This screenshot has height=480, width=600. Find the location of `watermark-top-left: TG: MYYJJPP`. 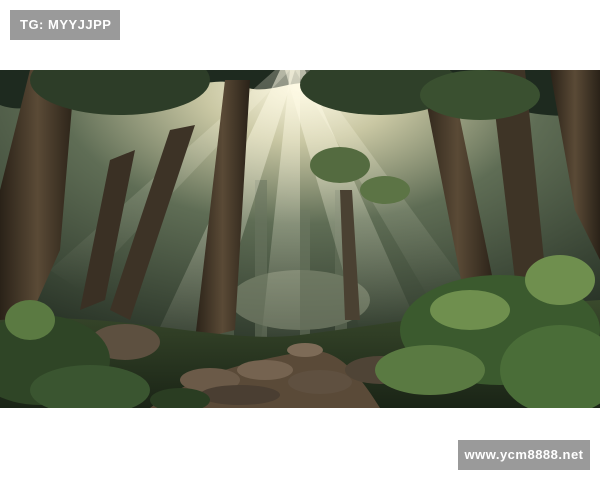

watermark-top-left: TG: MYYJJPP is located at coordinates (65, 25).